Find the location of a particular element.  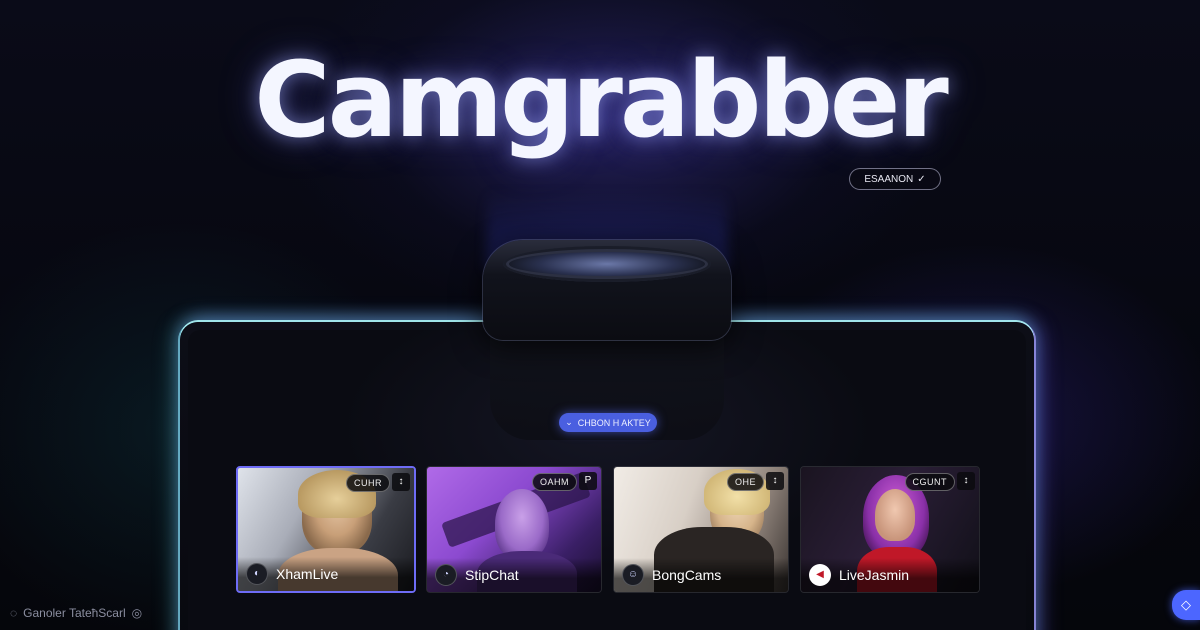

footer-text: Ganoler TateħScarl is located at coordinates (74, 613).